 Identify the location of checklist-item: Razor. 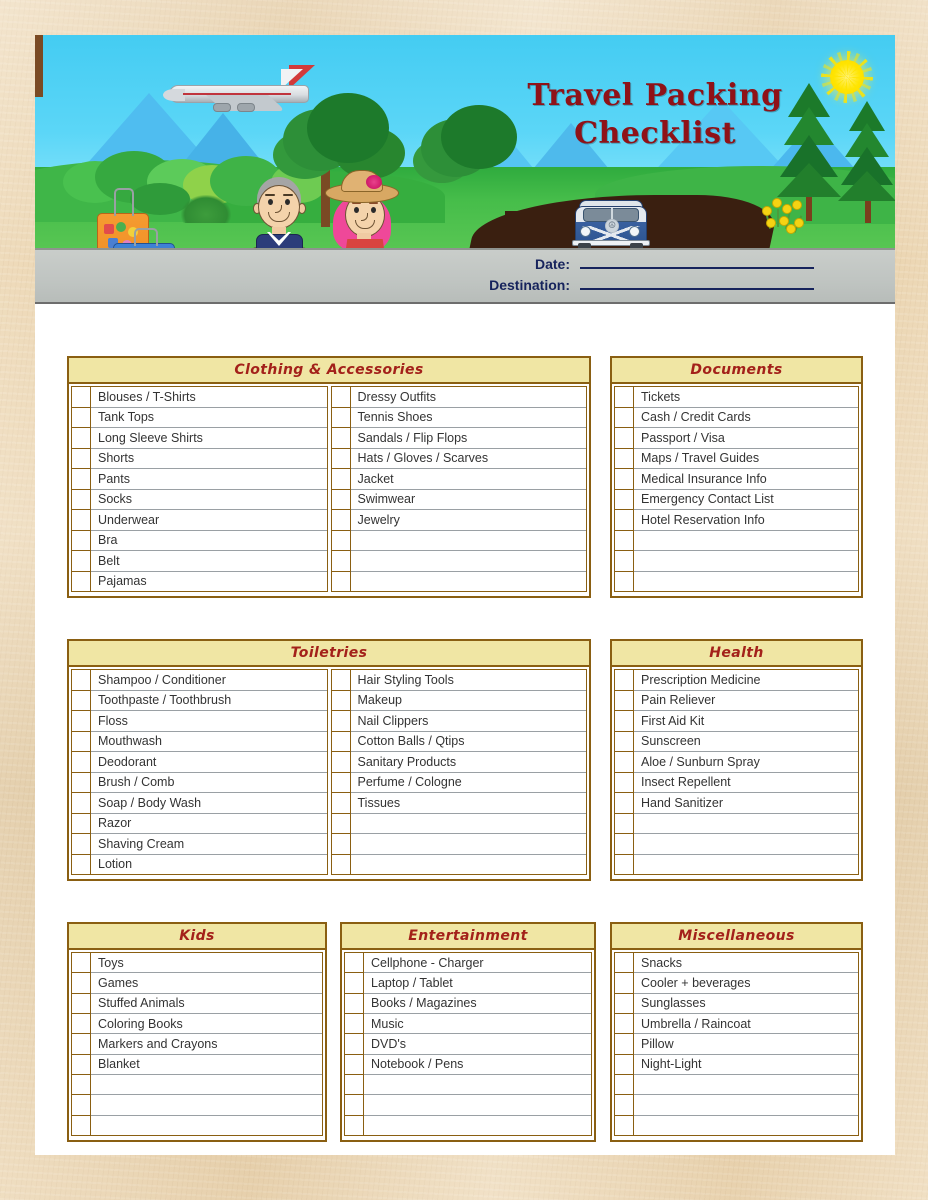
(209, 824).